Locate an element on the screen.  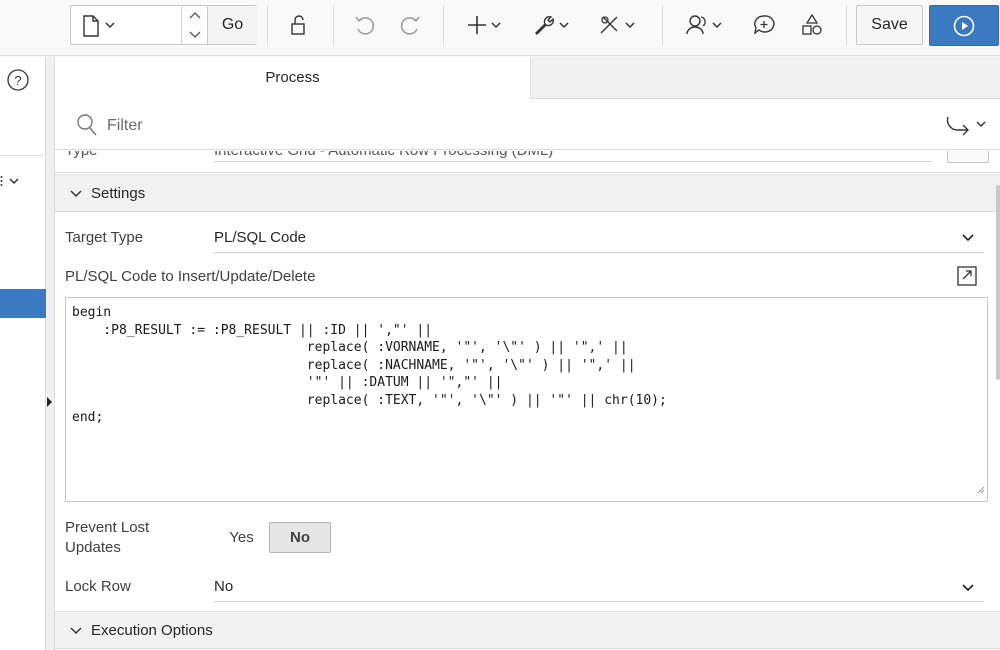
target-type-label: Target Type is located at coordinates (104, 237).